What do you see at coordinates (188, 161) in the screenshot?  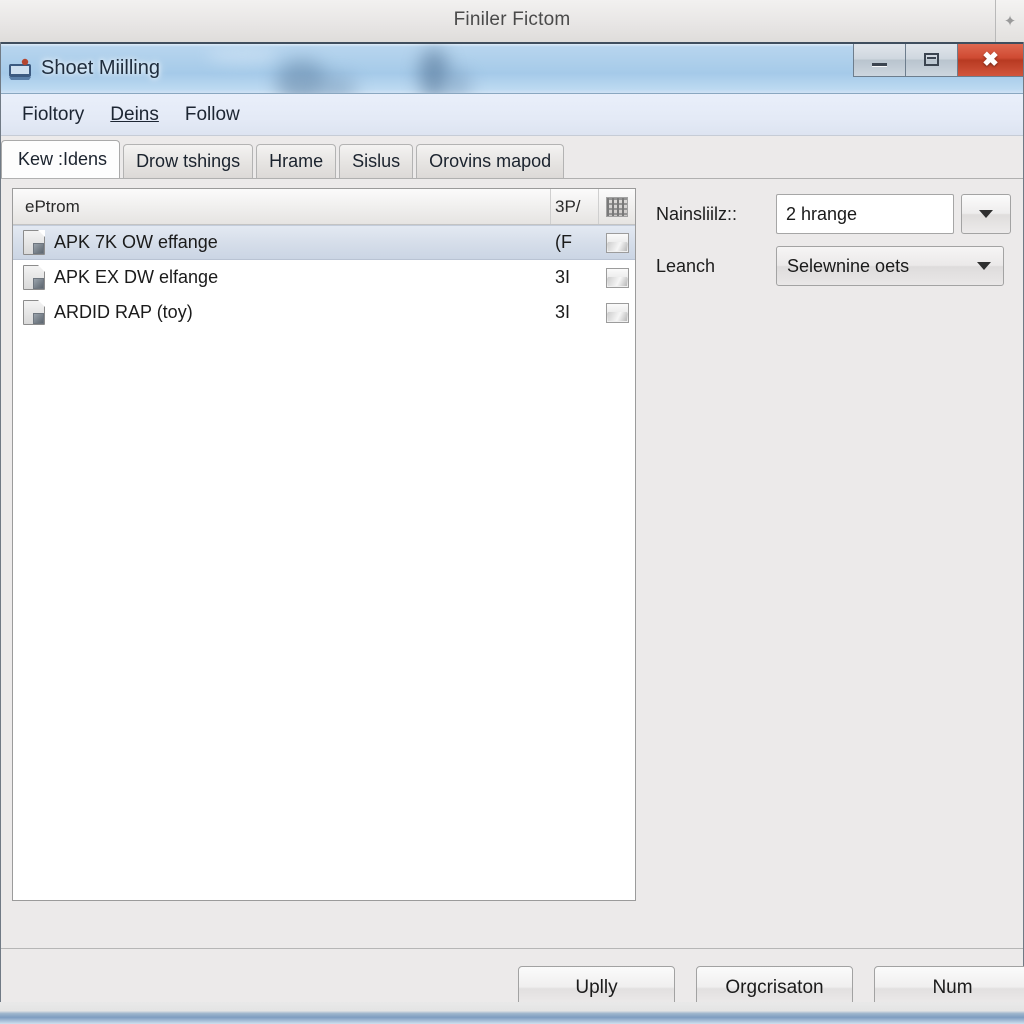 I see `tab-drow-tshings: Drow tshings` at bounding box center [188, 161].